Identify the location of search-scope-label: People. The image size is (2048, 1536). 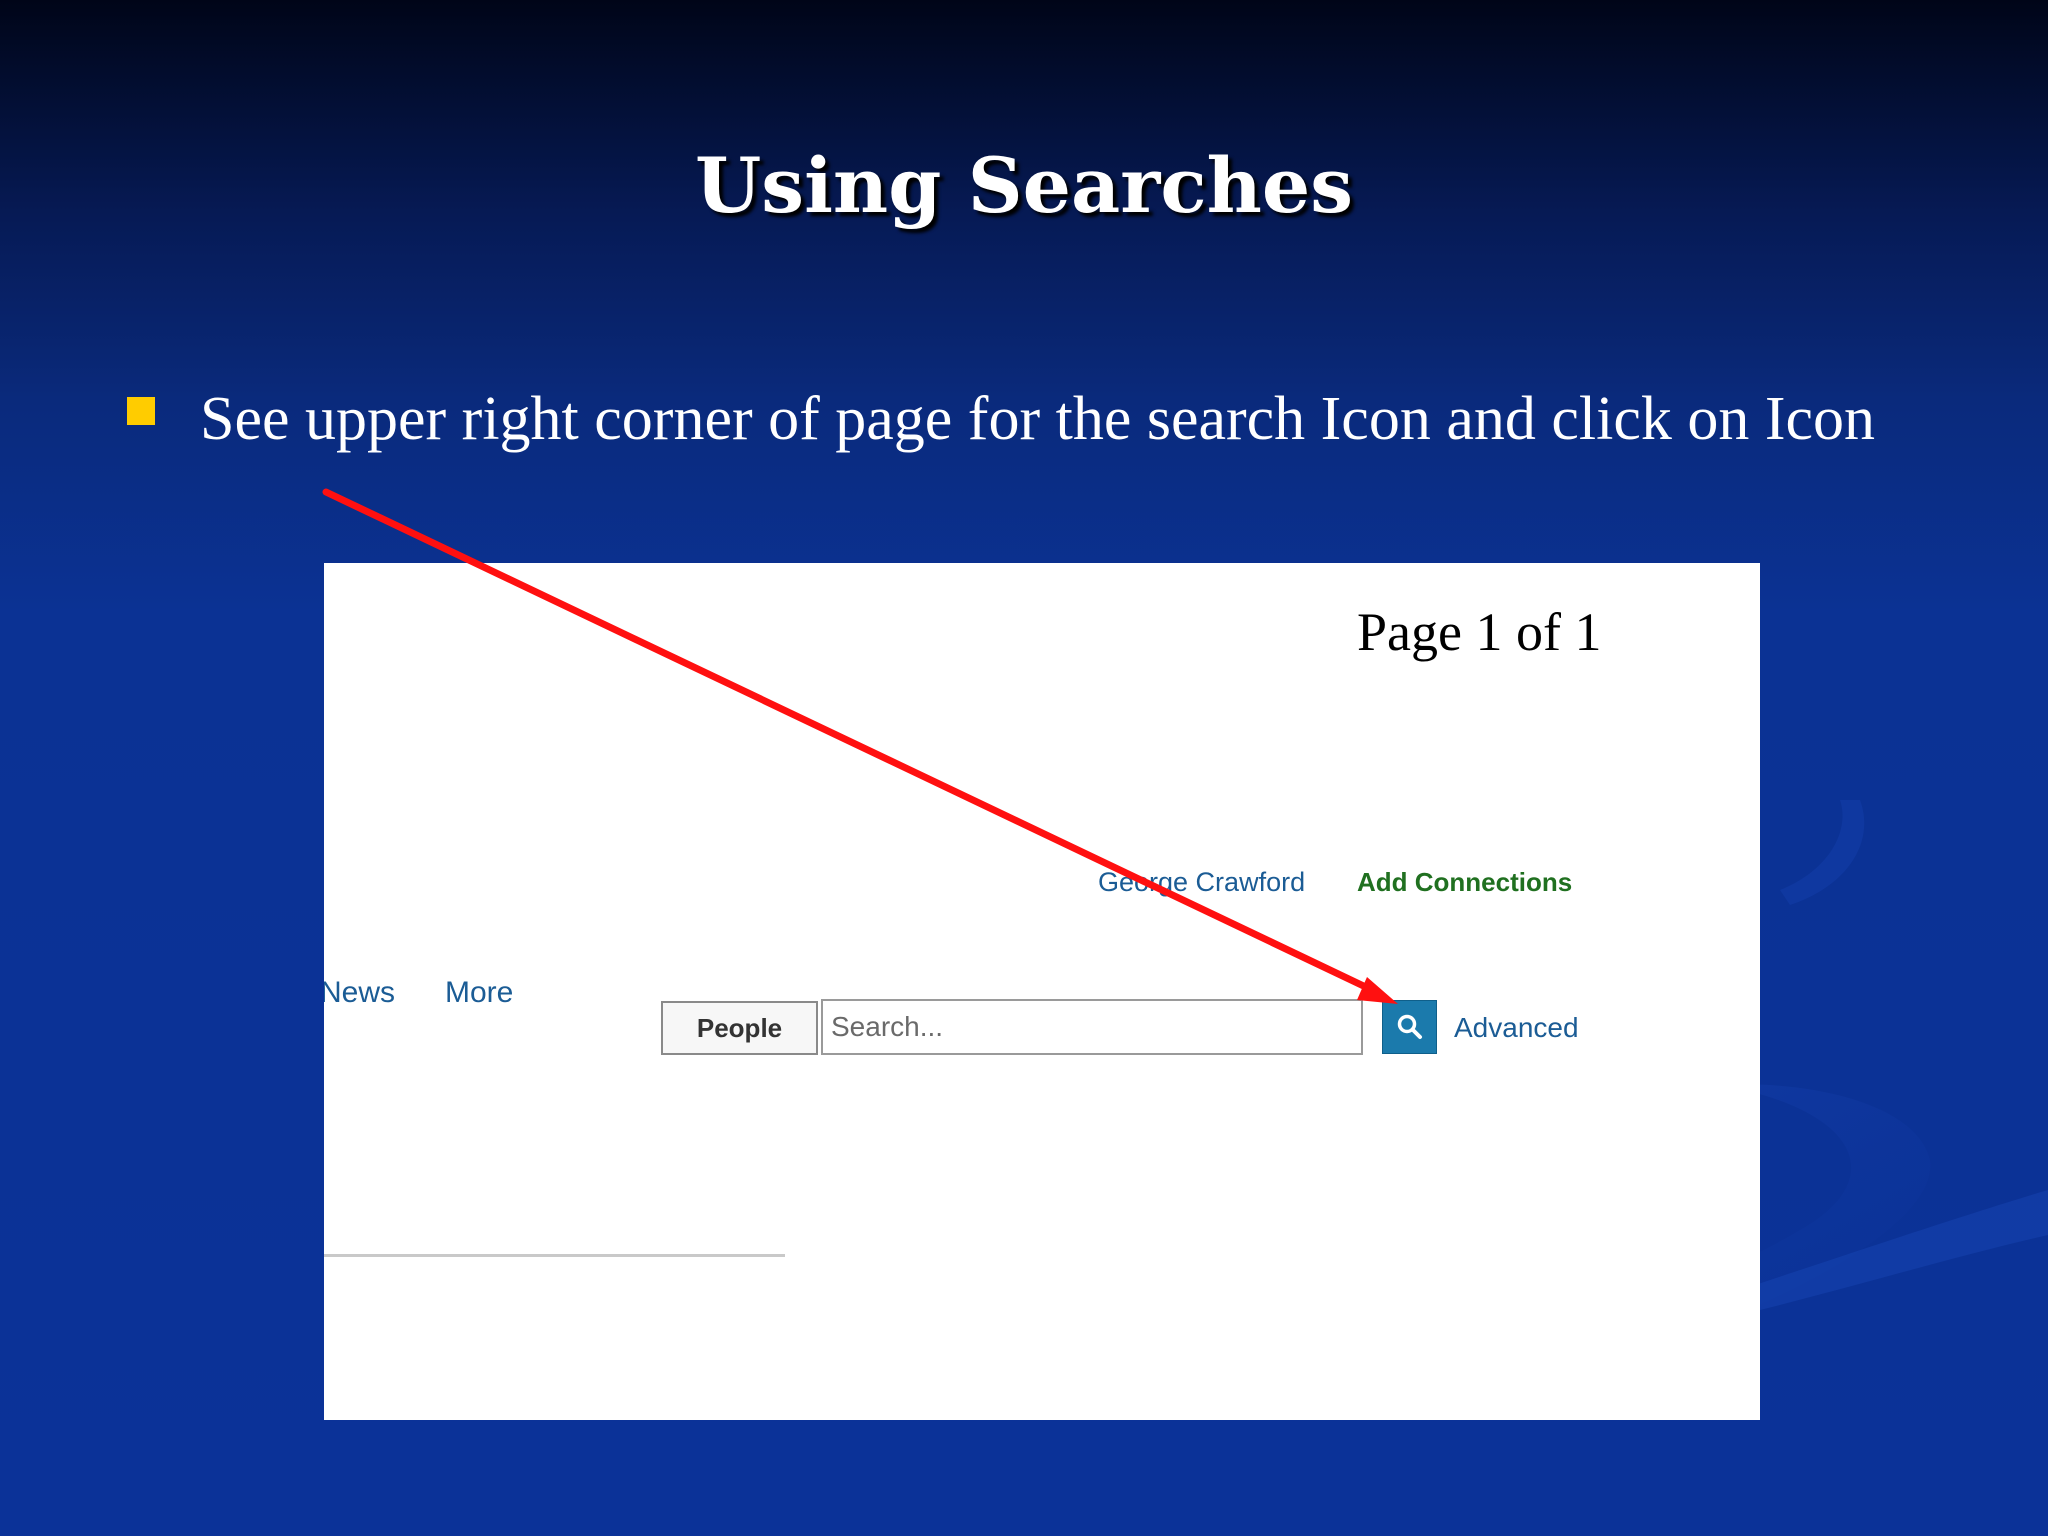
(739, 1027).